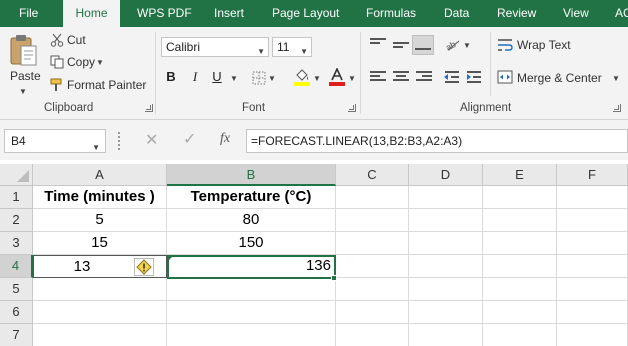 This screenshot has width=628, height=346. What do you see at coordinates (100, 335) in the screenshot?
I see `cell-a7` at bounding box center [100, 335].